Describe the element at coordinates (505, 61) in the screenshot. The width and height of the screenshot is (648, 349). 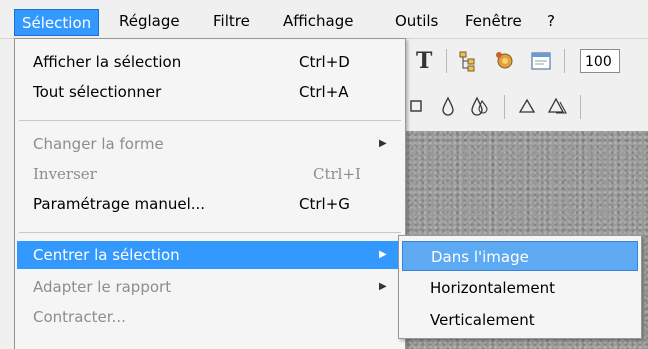
I see `plugin-icon` at that location.